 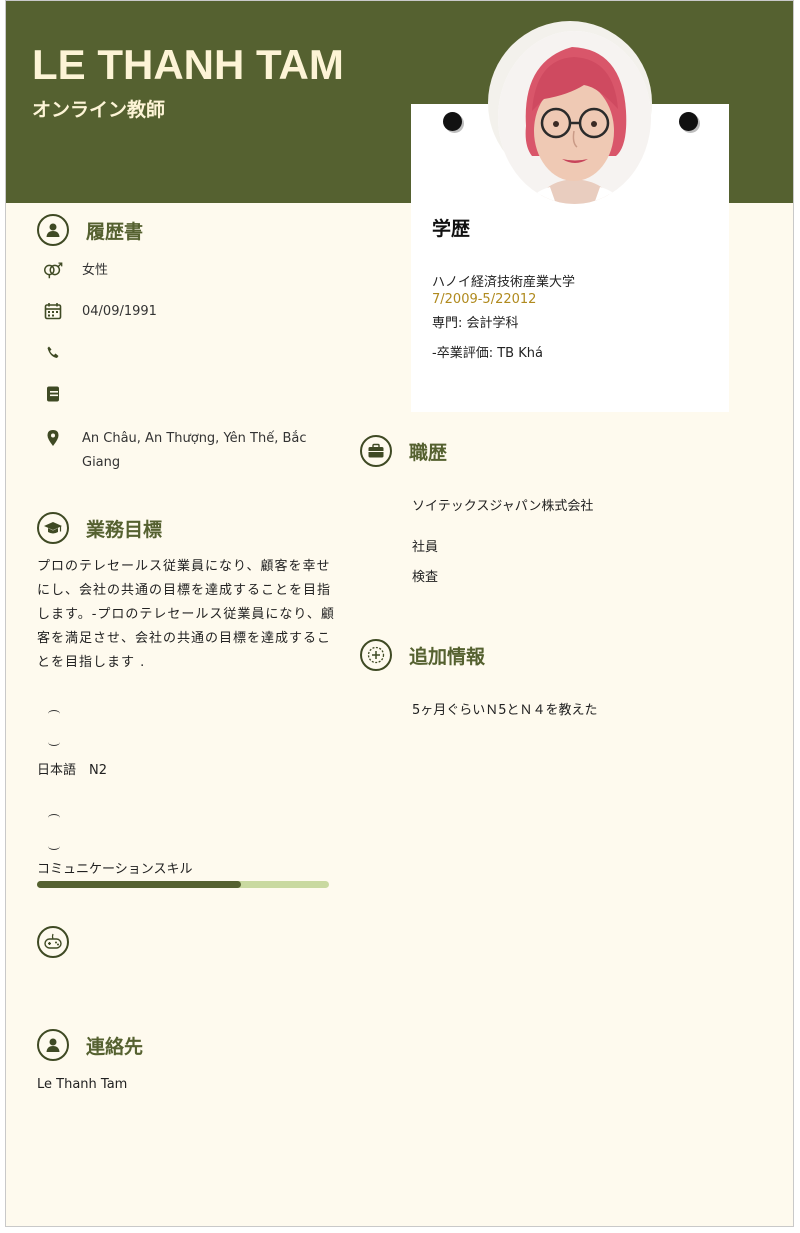 What do you see at coordinates (194, 450) in the screenshot?
I see `address-value: An Châu, An Thượng, Yên Thế, Bắc Giang` at bounding box center [194, 450].